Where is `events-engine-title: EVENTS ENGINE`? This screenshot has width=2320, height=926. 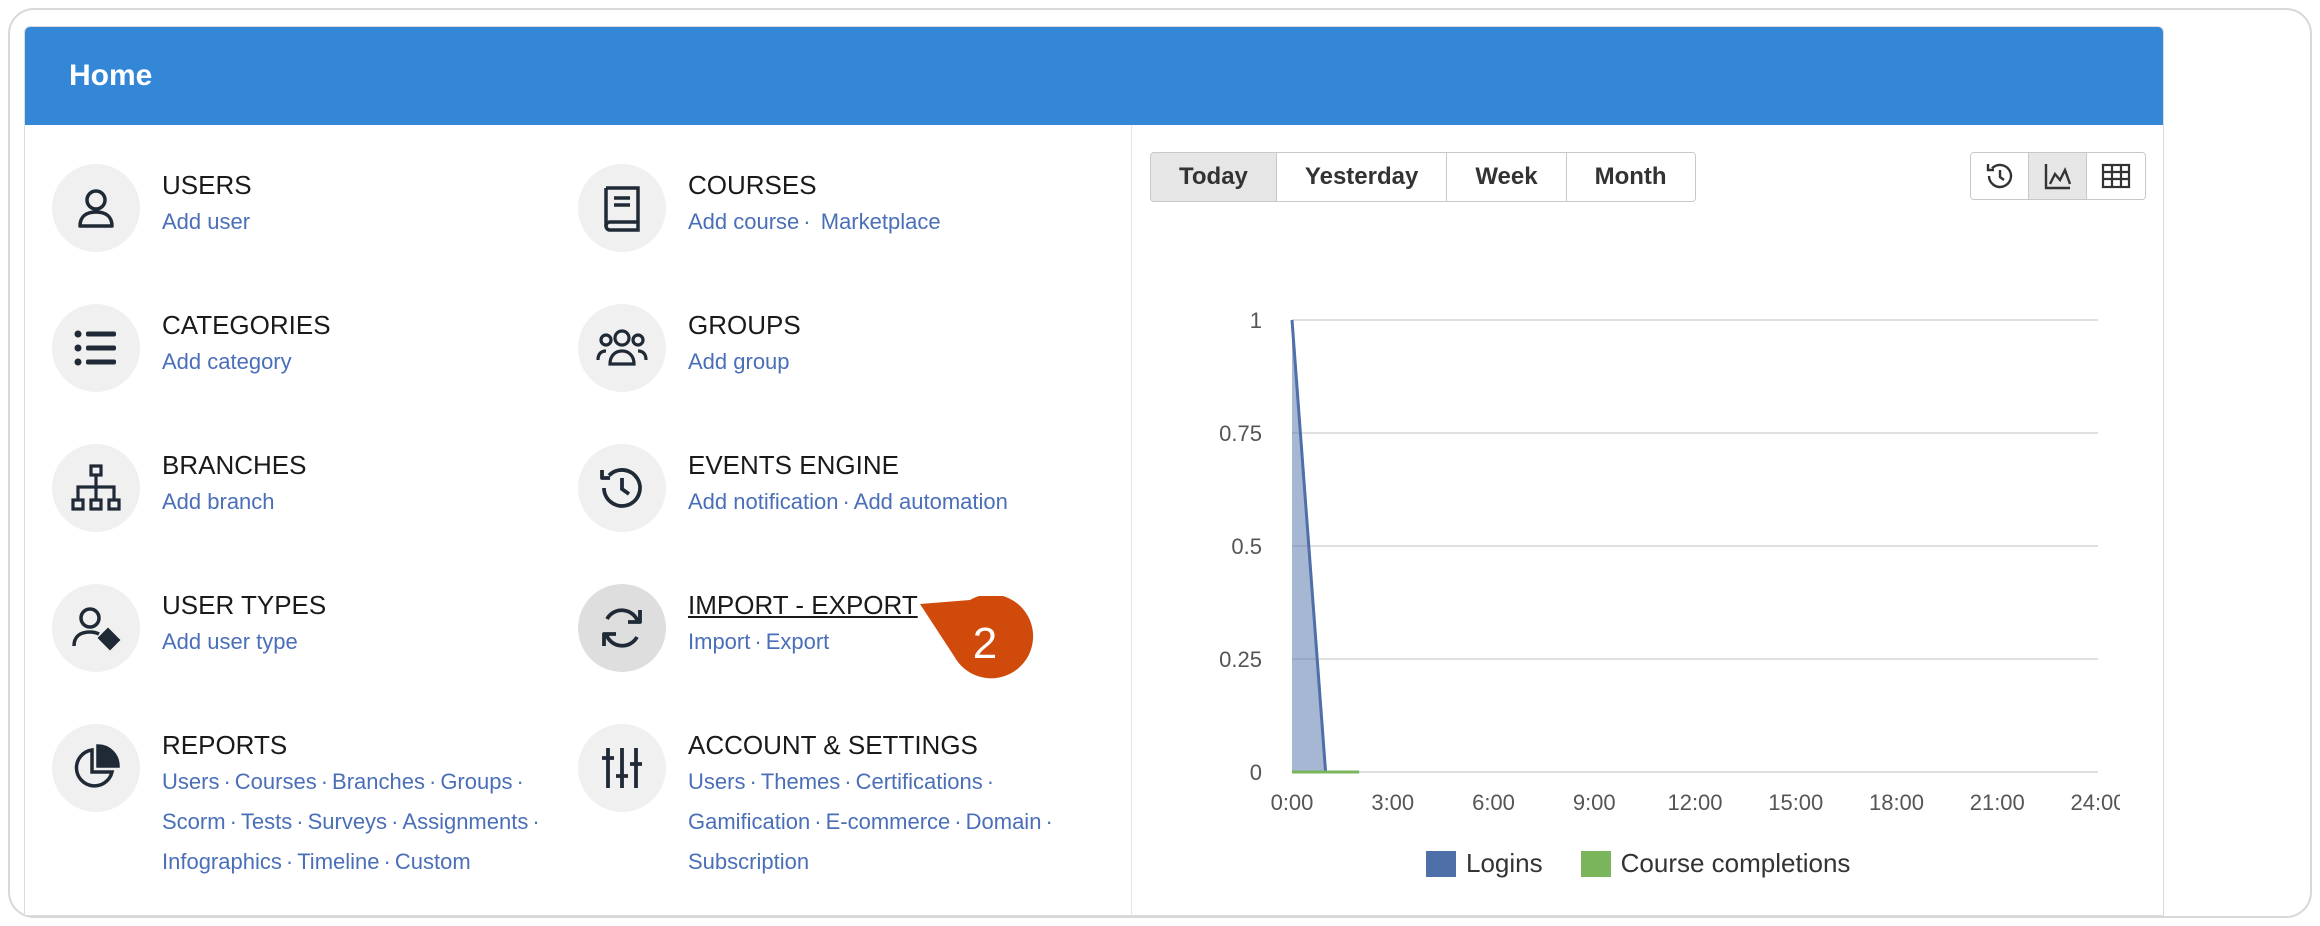
events-engine-title: EVENTS ENGINE is located at coordinates (848, 465).